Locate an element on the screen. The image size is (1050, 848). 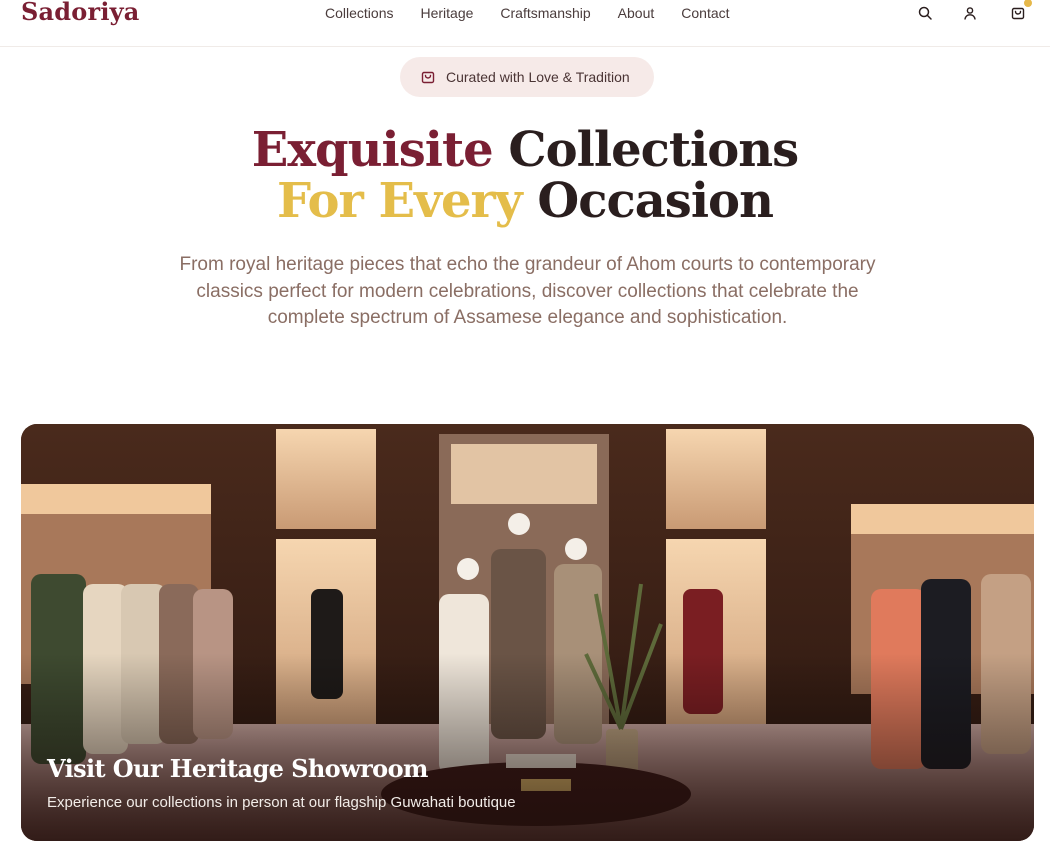
user-icon is located at coordinates (970, 13).